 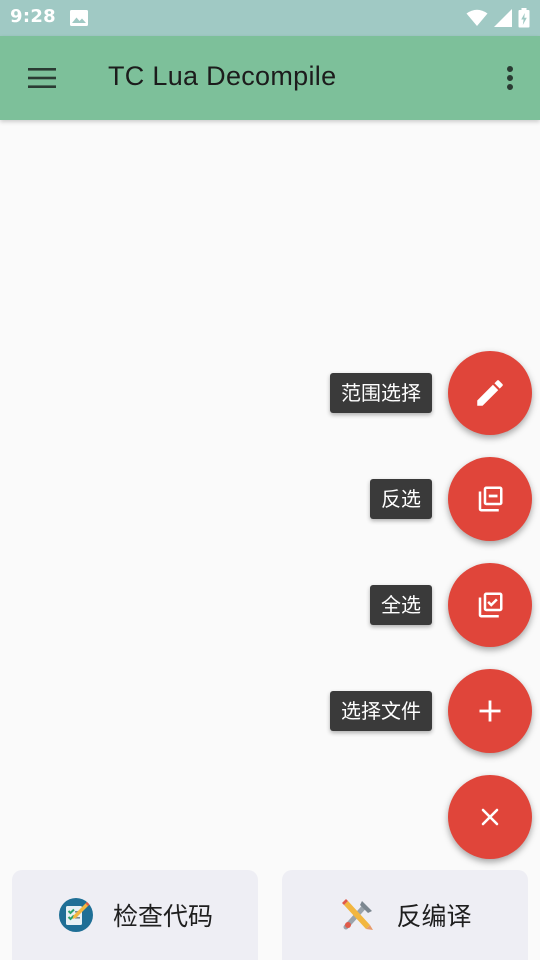 I want to click on select-file-button, so click(x=490, y=711).